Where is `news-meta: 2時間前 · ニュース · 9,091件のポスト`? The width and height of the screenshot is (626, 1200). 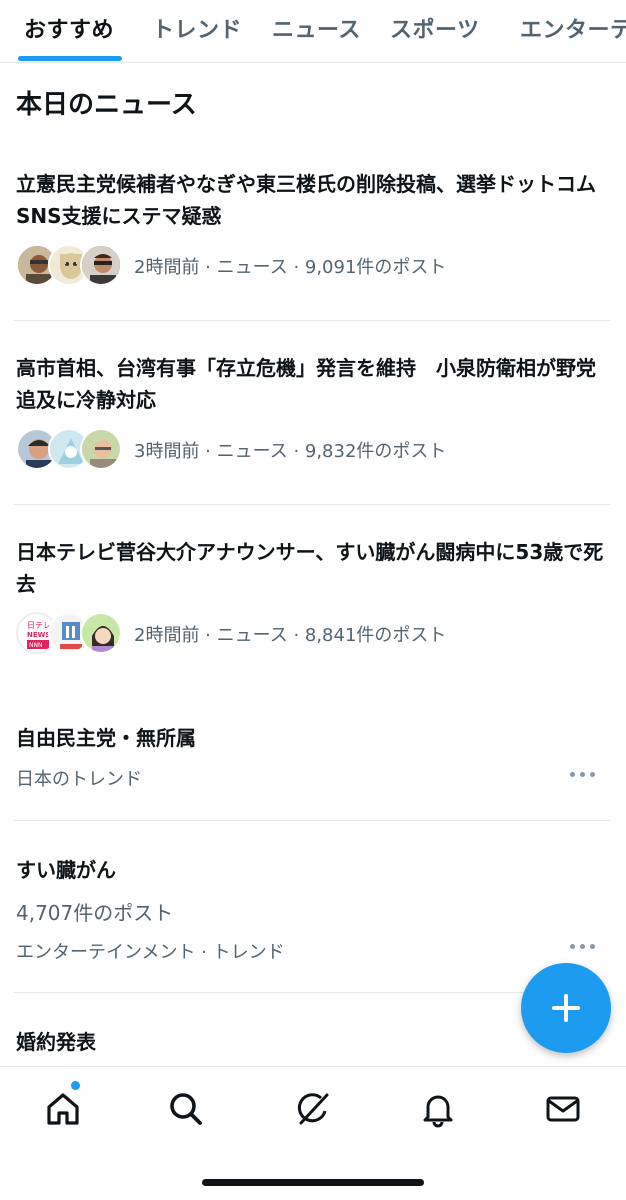
news-meta: 2時間前 · ニュース · 9,091件のポスト is located at coordinates (290, 267).